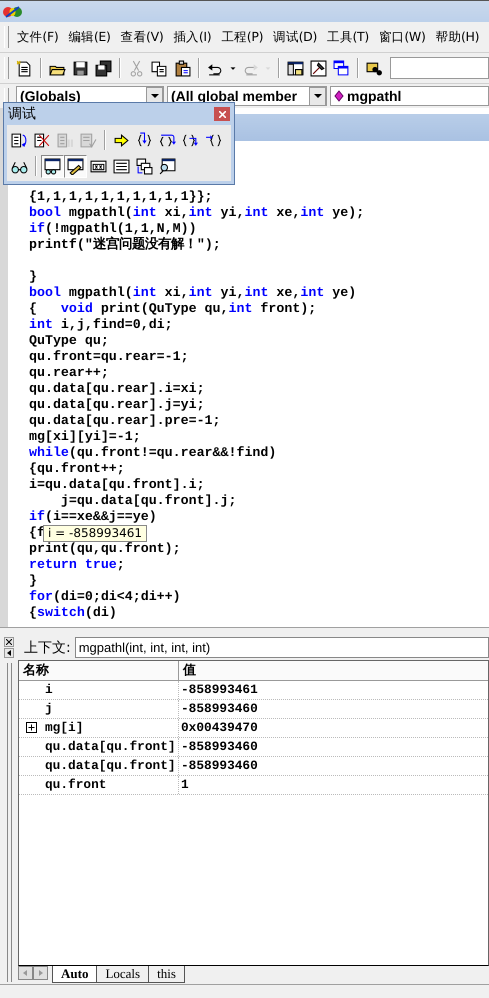  Describe the element at coordinates (148, 500) in the screenshot. I see `code-line: j=qu.data[qu.front].j;` at that location.